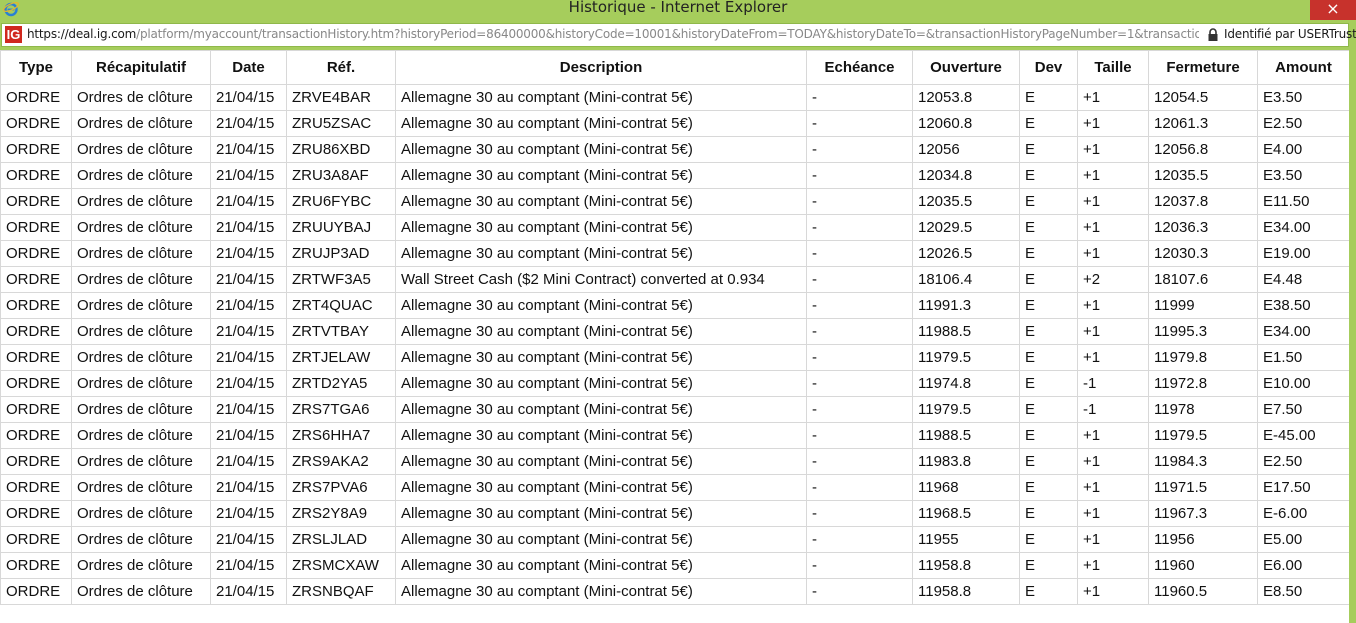 This screenshot has width=1356, height=623. Describe the element at coordinates (341, 201) in the screenshot. I see `cell-ref: ZRU6FYBC` at that location.